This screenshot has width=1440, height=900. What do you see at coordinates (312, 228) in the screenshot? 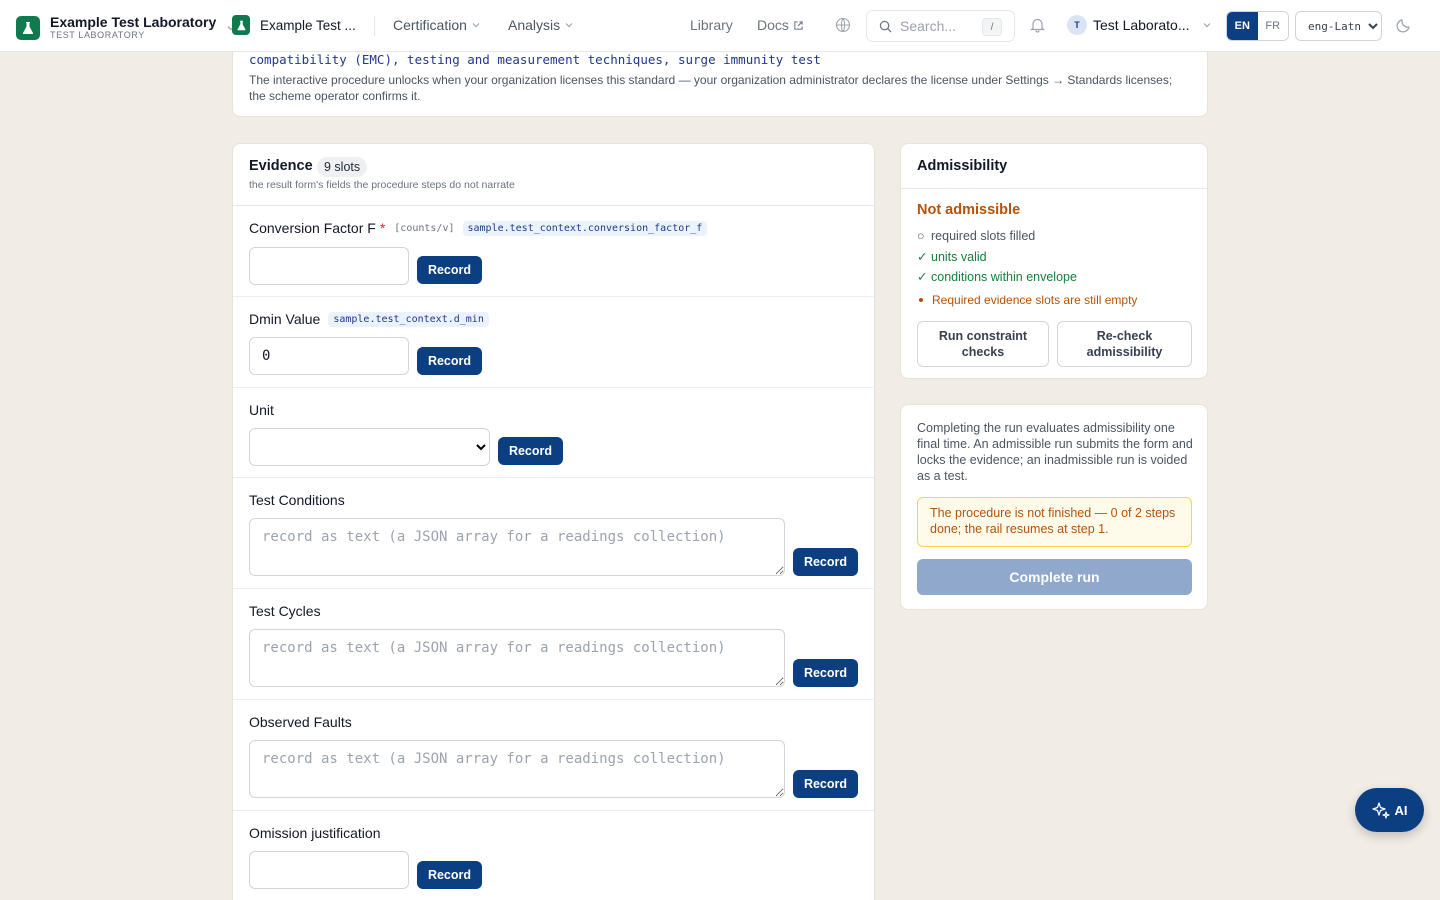
I see `slot-label-text: Conversion Factor F` at bounding box center [312, 228].